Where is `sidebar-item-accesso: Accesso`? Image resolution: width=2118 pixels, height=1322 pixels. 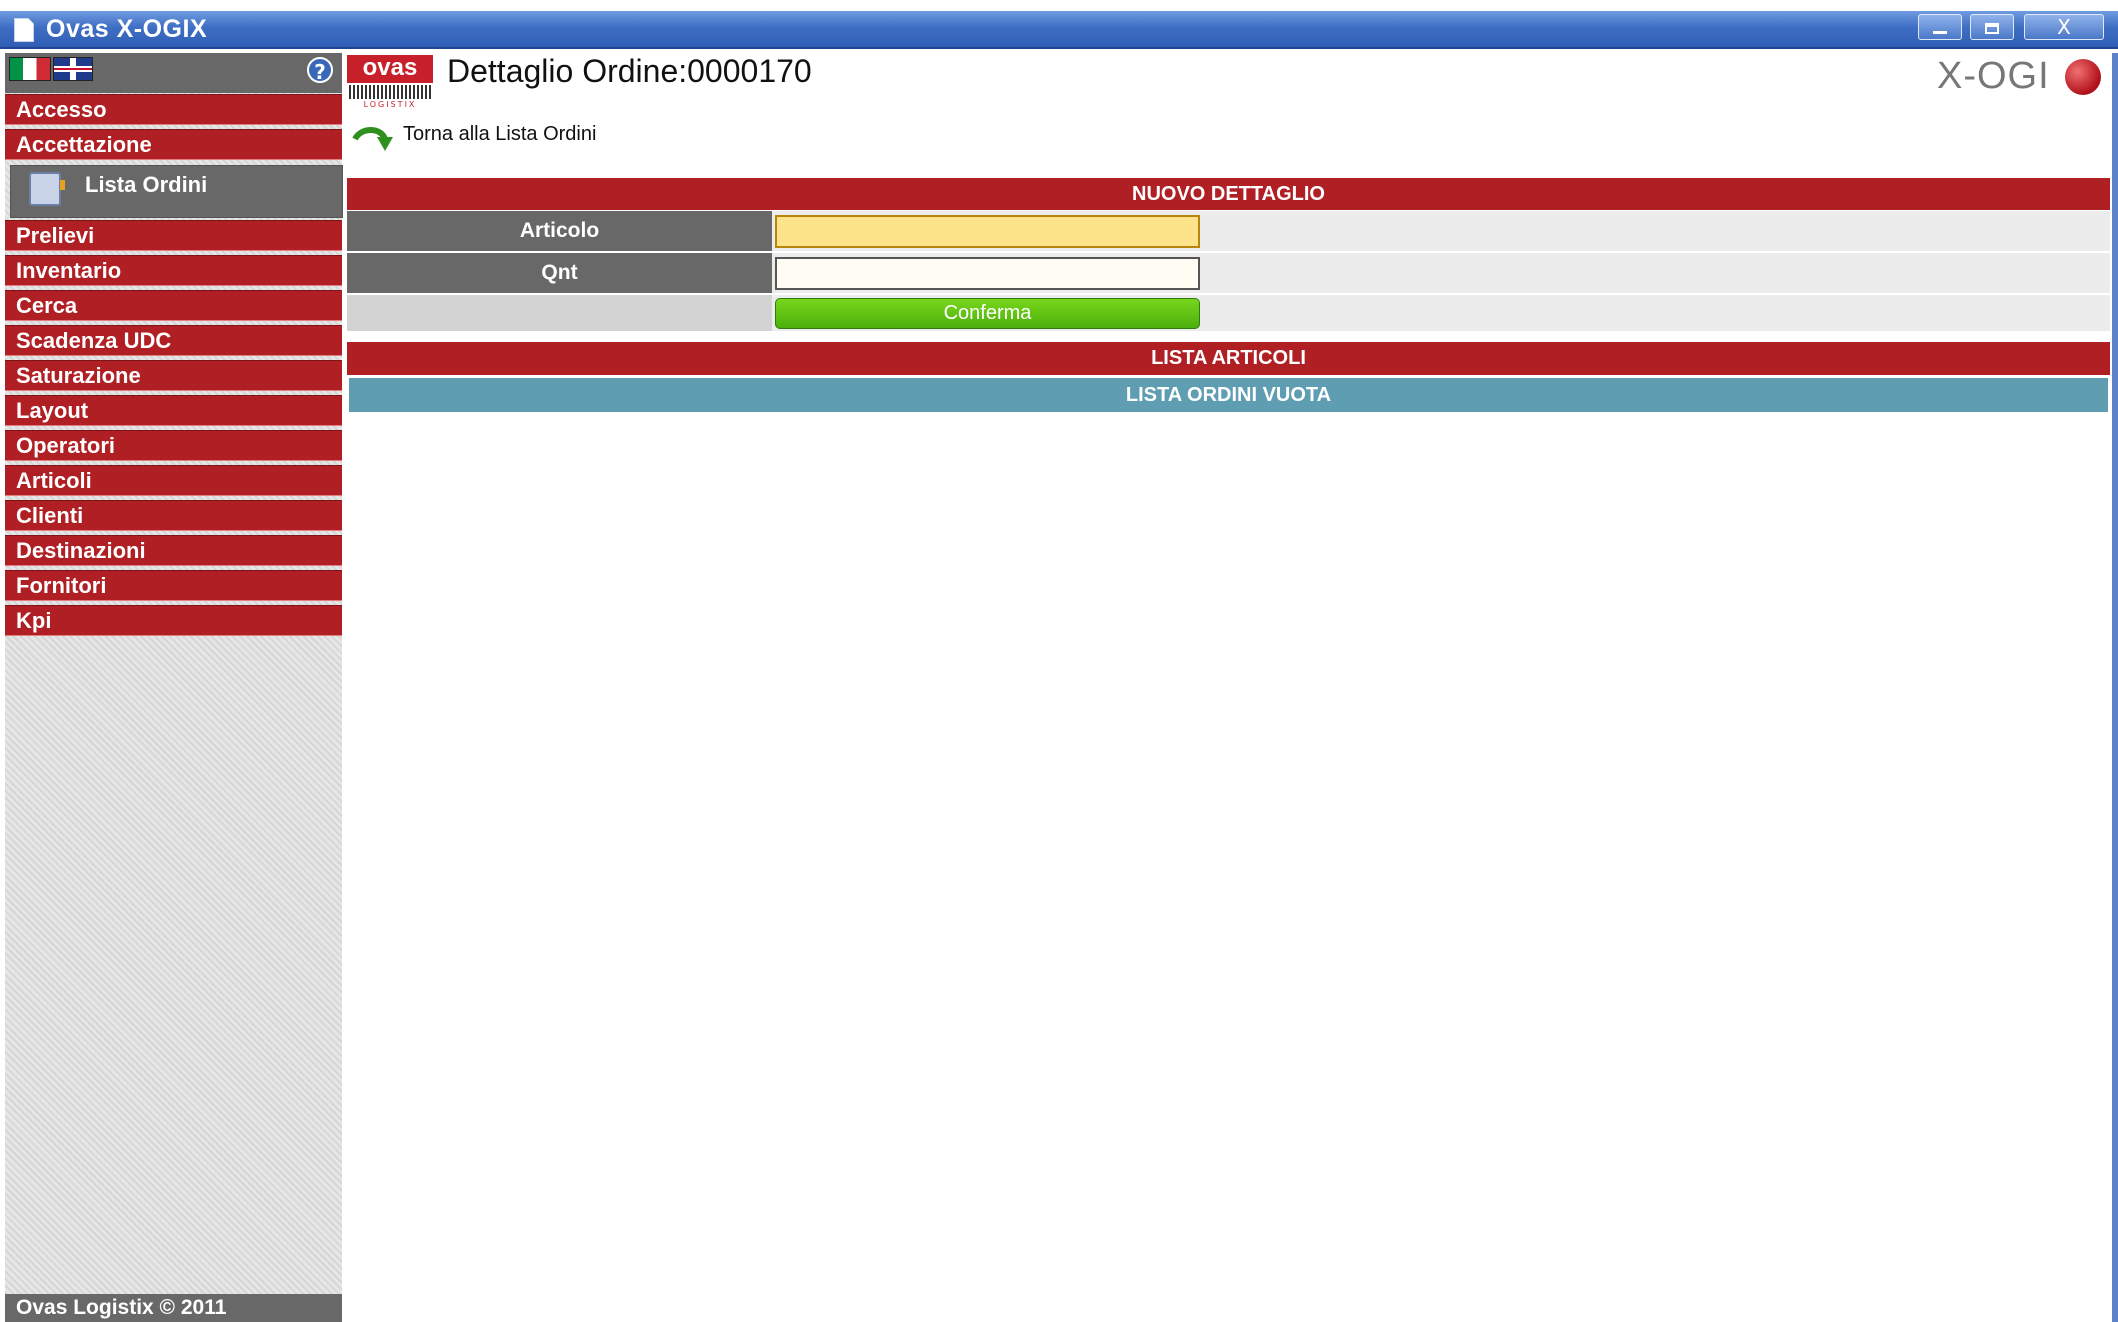
sidebar-item-accesso: Accesso is located at coordinates (173, 109).